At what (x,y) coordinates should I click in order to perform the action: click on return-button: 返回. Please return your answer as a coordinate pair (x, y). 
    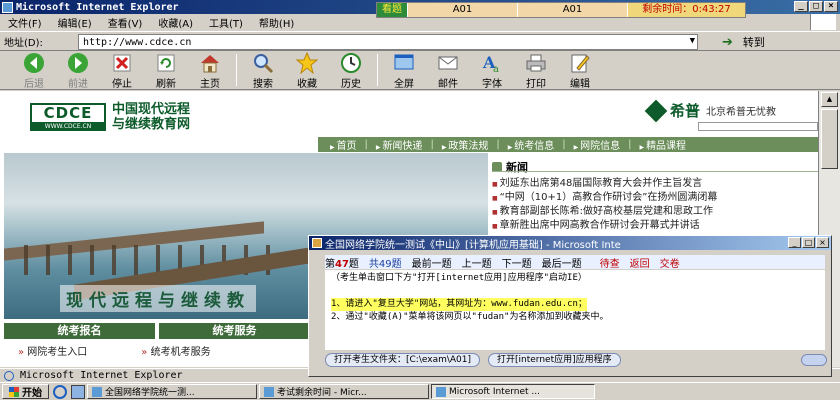
    Looking at the image, I should click on (640, 262).